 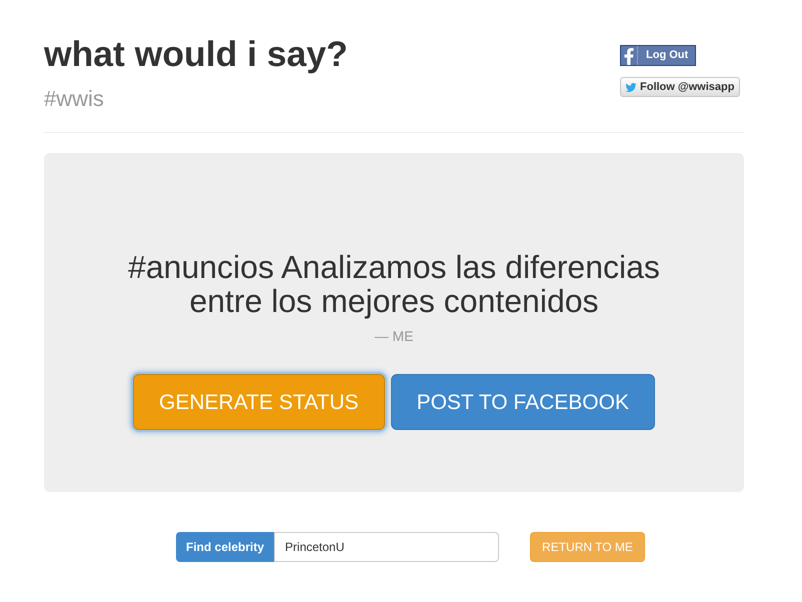 I want to click on status-attribution: — ME, so click(x=394, y=336).